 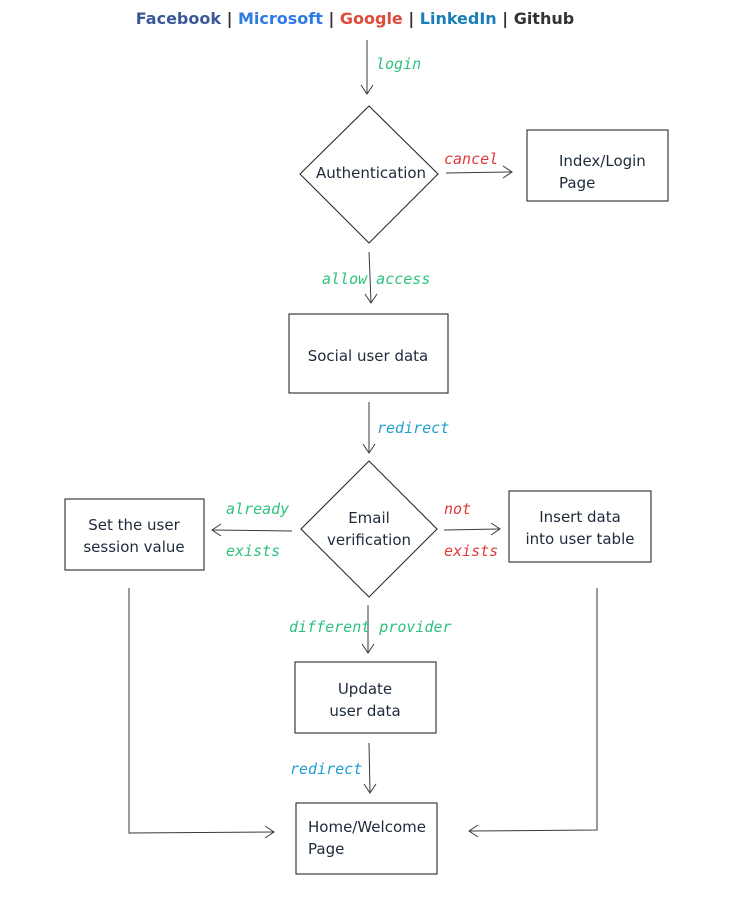 What do you see at coordinates (371, 18) in the screenshot?
I see `provider-google: Google` at bounding box center [371, 18].